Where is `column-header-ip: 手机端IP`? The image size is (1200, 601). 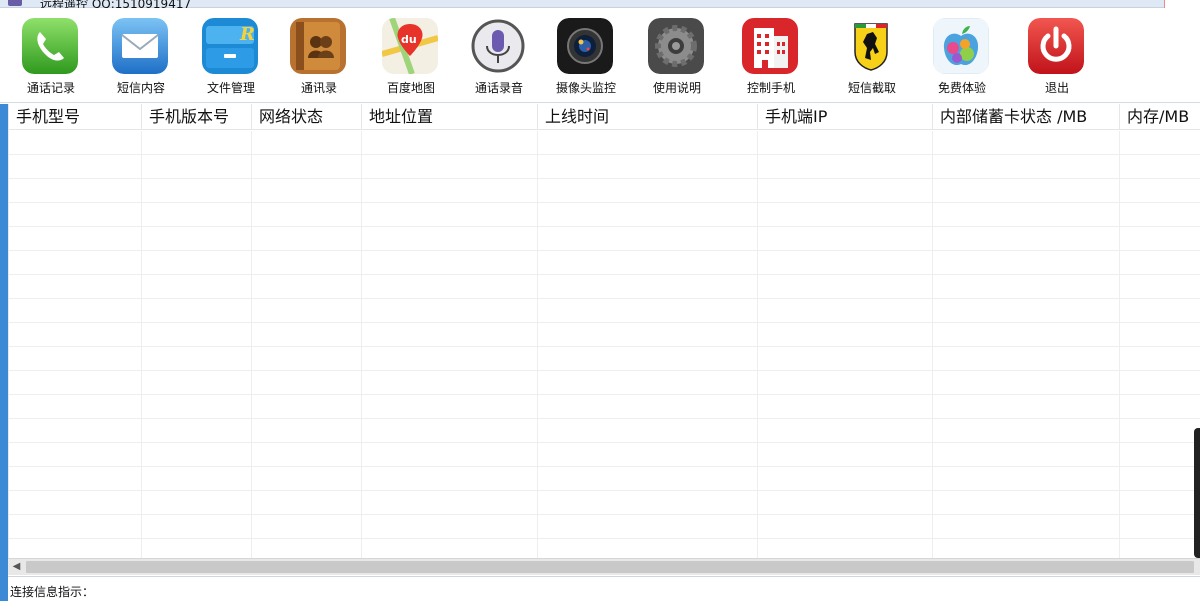
column-header-ip: 手机端IP is located at coordinates (845, 117).